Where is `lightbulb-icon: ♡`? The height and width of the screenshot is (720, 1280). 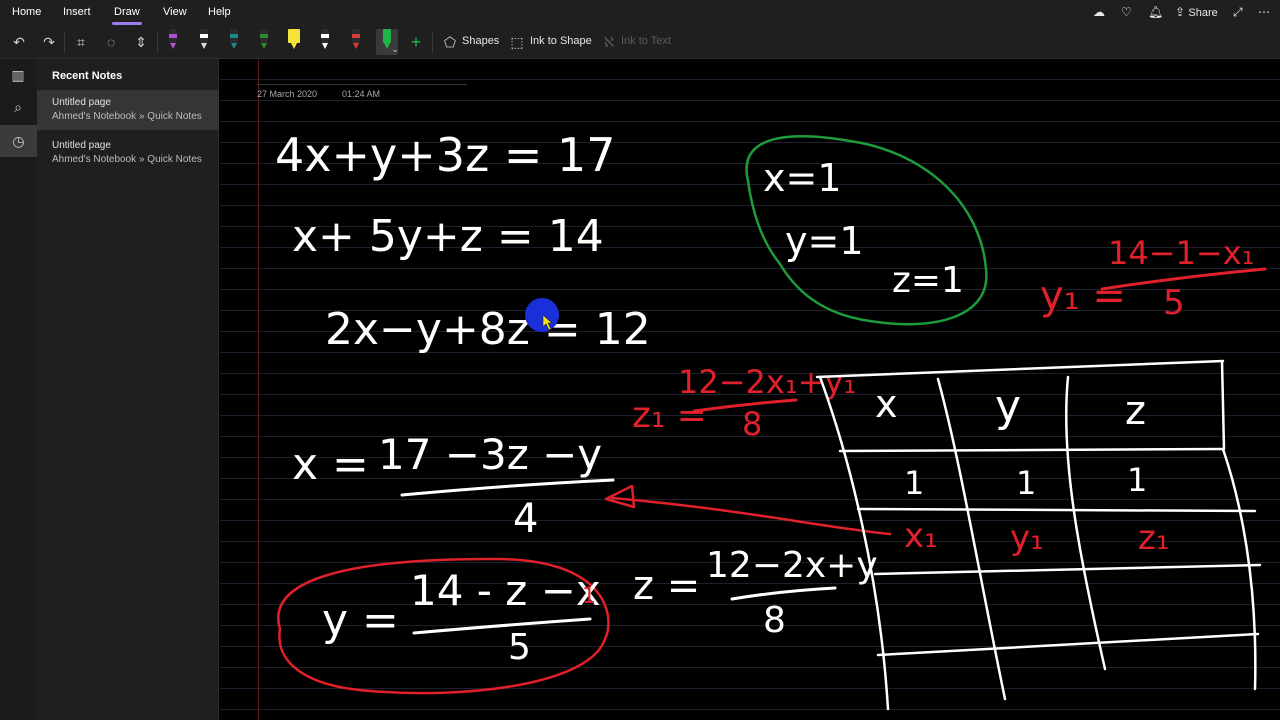
lightbulb-icon: ♡ is located at coordinates (1126, 12).